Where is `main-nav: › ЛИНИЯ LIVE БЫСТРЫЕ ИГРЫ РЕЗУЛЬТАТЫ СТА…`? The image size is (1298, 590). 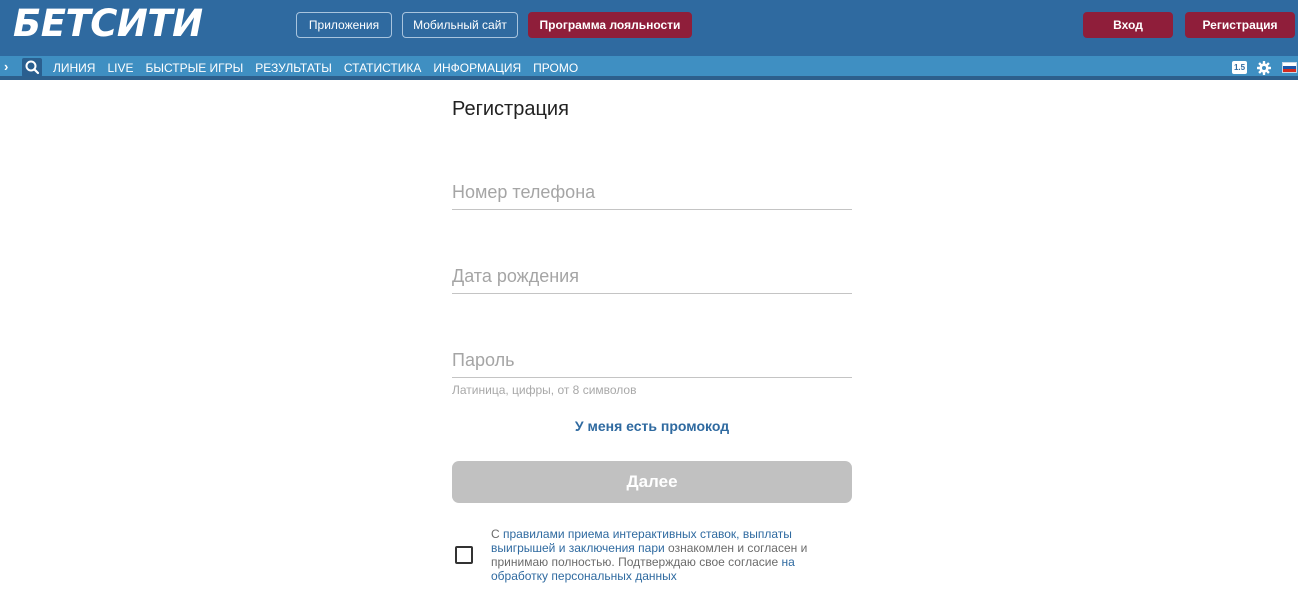 main-nav: › ЛИНИЯ LIVE БЫСТРЫЕ ИГРЫ РЕЗУЛЬТАТЫ СТА… is located at coordinates (649, 68).